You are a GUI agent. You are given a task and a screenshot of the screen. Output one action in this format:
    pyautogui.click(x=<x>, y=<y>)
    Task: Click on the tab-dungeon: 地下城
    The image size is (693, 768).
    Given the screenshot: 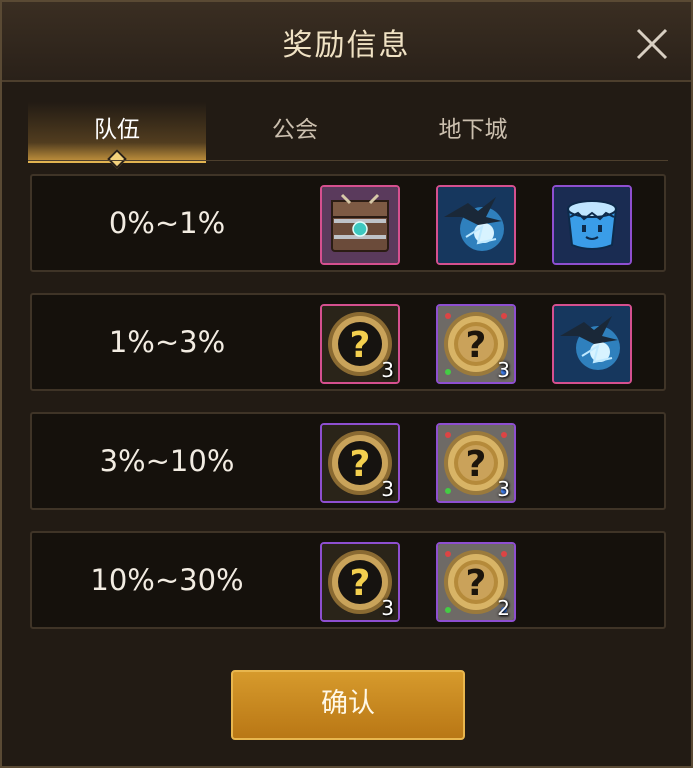 What is the action you would take?
    pyautogui.click(x=473, y=131)
    